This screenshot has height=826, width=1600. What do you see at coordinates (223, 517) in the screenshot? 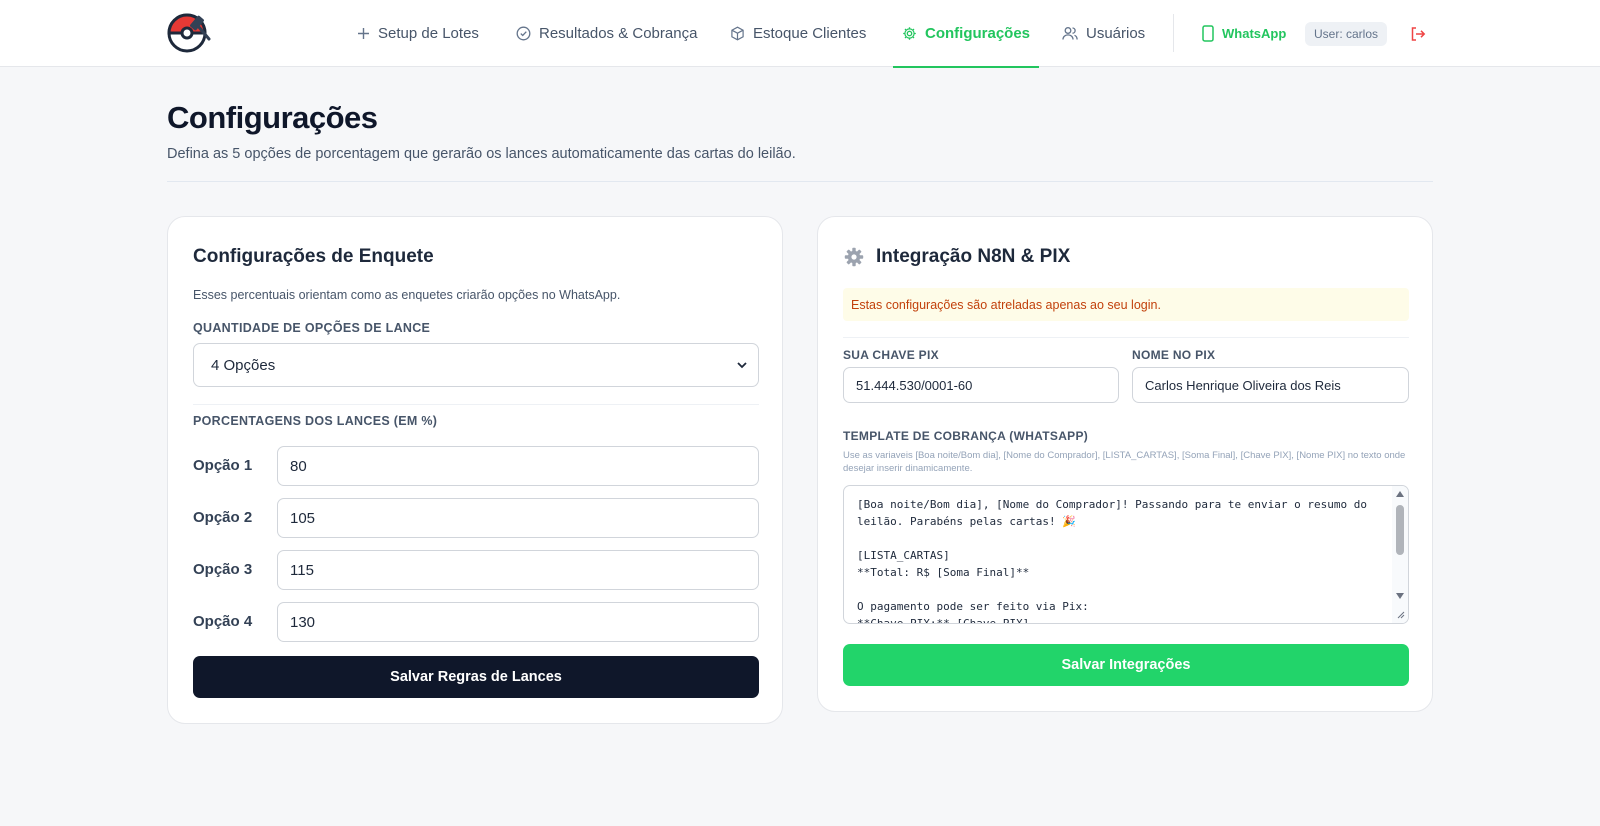
I see `bid-option-label: Opção 2` at bounding box center [223, 517].